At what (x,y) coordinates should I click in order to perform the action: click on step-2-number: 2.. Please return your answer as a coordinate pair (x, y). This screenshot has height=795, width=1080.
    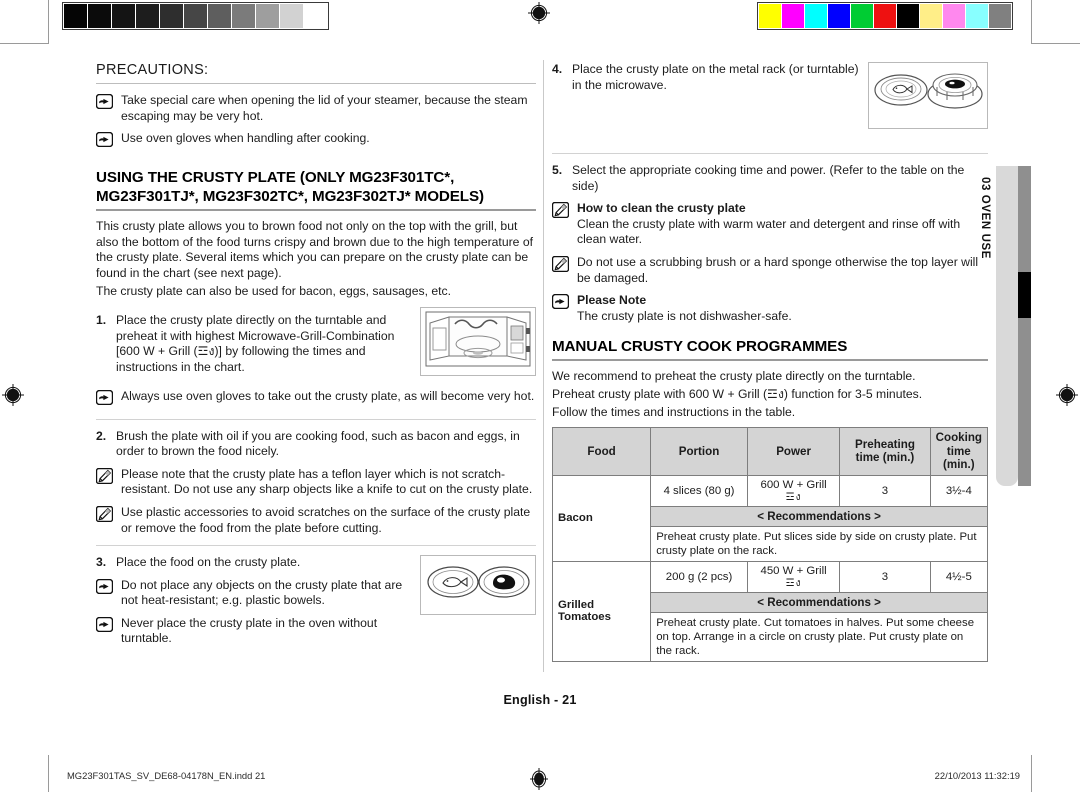
    Looking at the image, I should click on (101, 435).